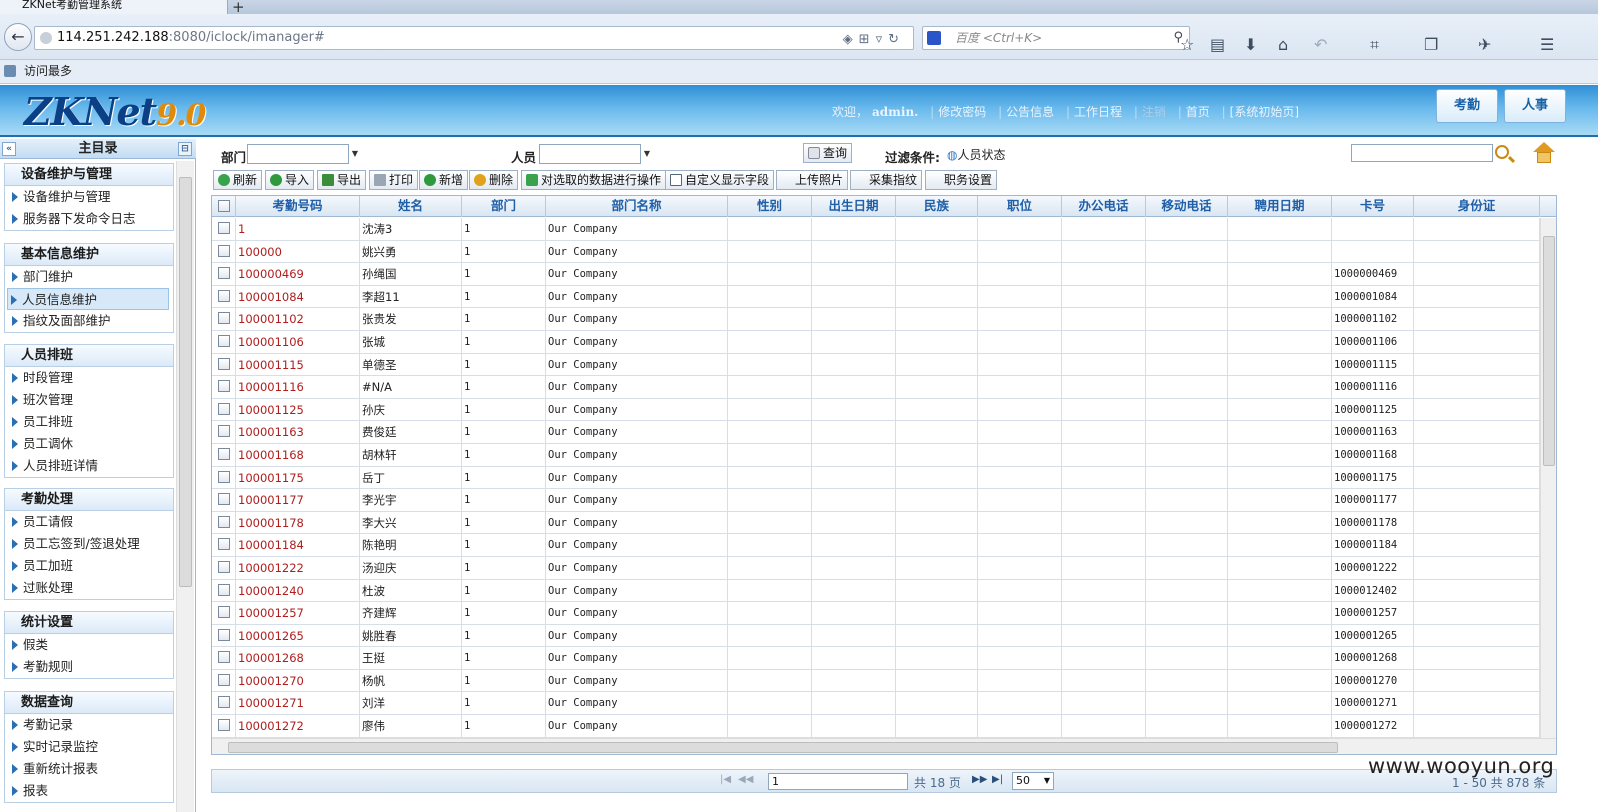 This screenshot has height=812, width=1598. What do you see at coordinates (1154, 112) in the screenshot?
I see `link-logout: 注销` at bounding box center [1154, 112].